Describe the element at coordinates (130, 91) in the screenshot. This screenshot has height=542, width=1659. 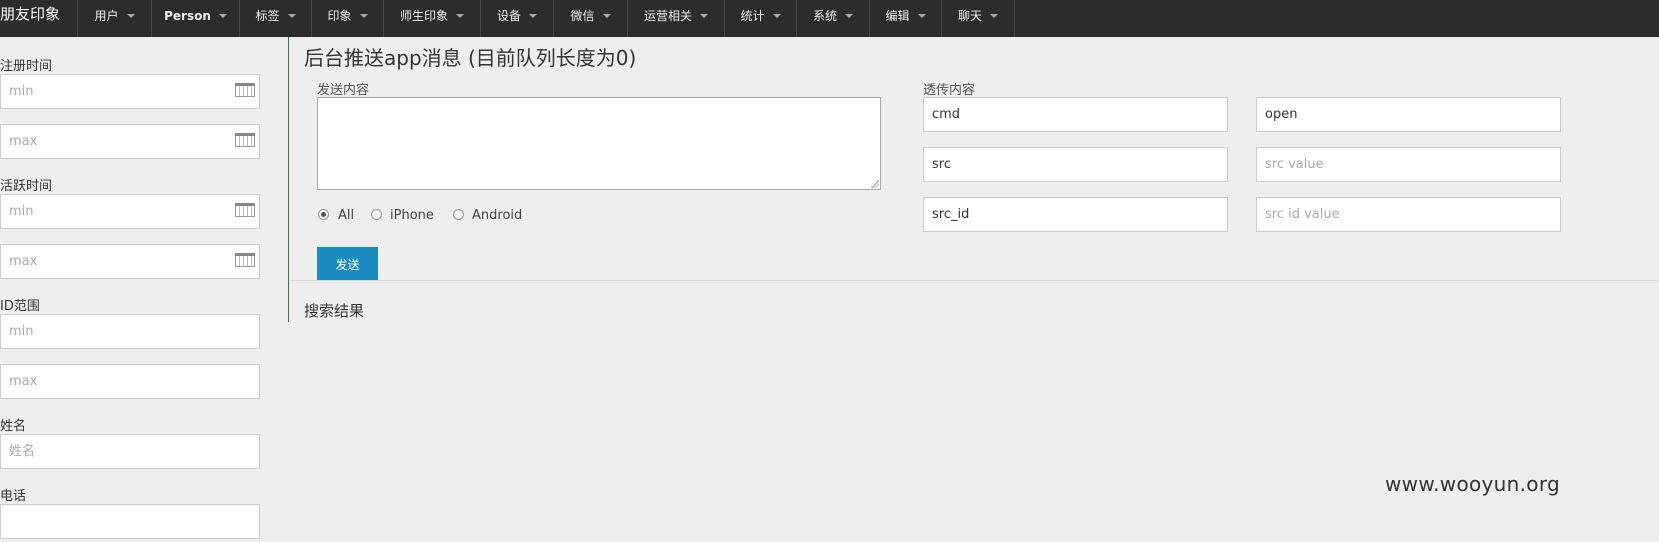
I see `register-time-min-input: min` at that location.